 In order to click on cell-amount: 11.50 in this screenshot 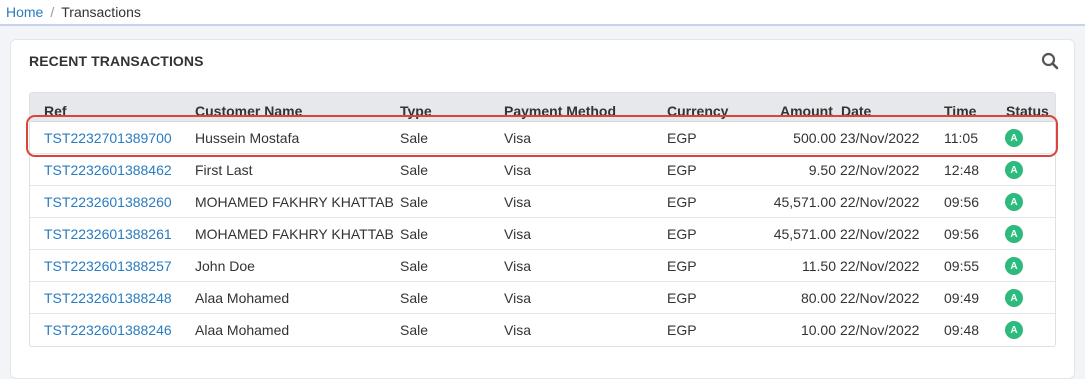, I will do `click(819, 266)`.